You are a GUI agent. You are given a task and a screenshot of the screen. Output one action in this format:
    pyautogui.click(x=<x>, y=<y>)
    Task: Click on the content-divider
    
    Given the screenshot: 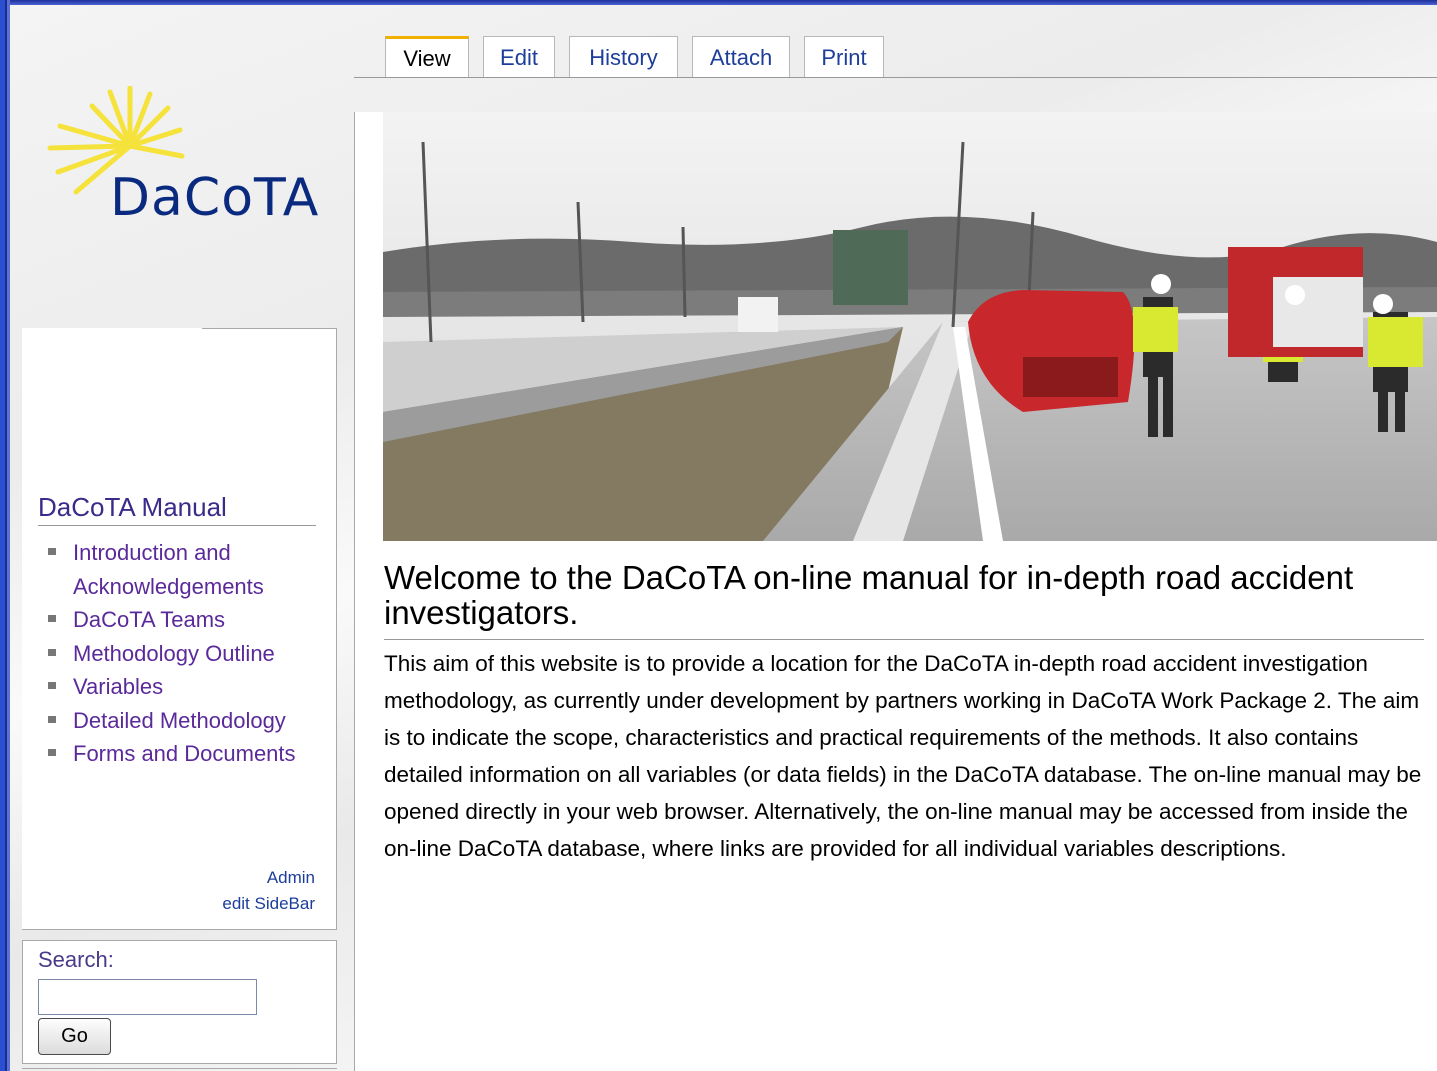 What is the action you would take?
    pyautogui.click(x=354, y=591)
    